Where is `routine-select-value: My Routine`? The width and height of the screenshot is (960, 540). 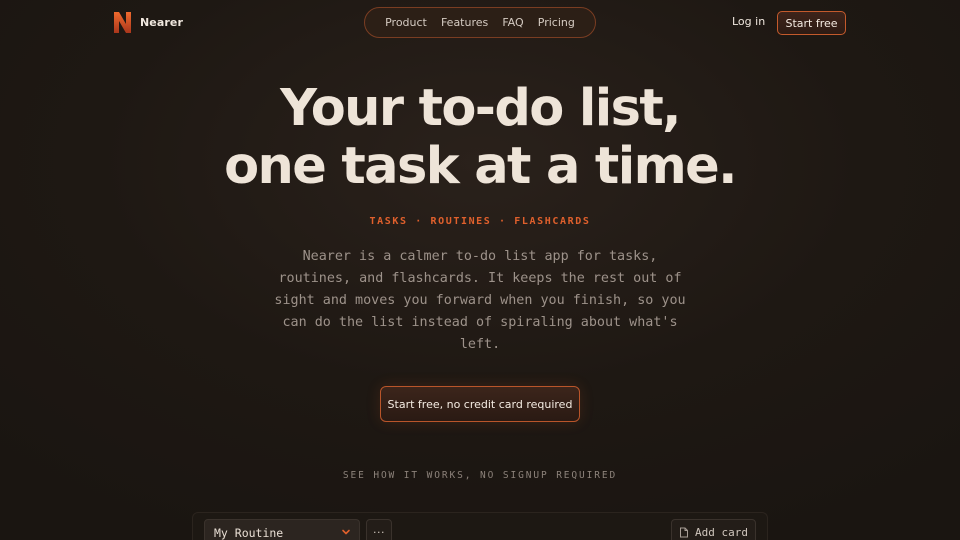 routine-select-value: My Routine is located at coordinates (249, 532).